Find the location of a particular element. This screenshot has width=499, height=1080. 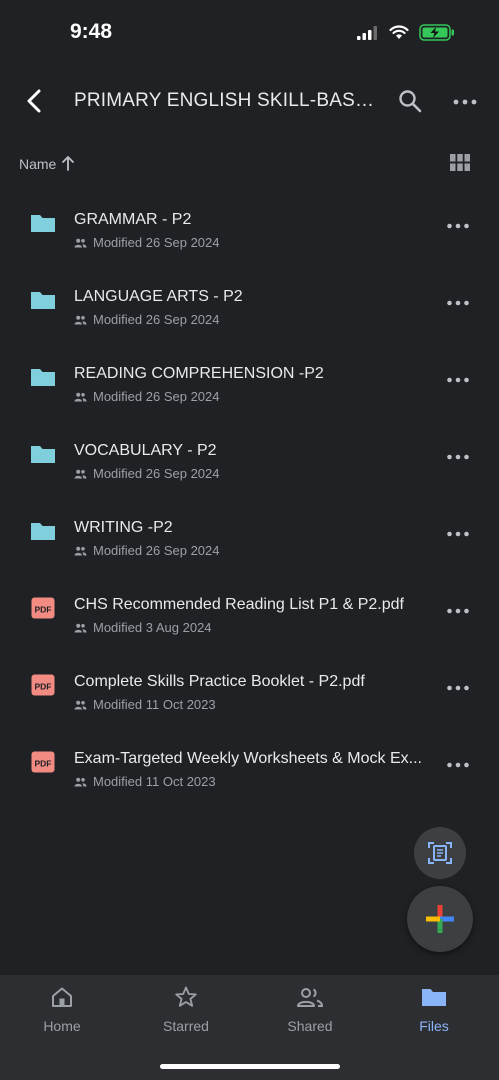

new-item-button is located at coordinates (440, 919).